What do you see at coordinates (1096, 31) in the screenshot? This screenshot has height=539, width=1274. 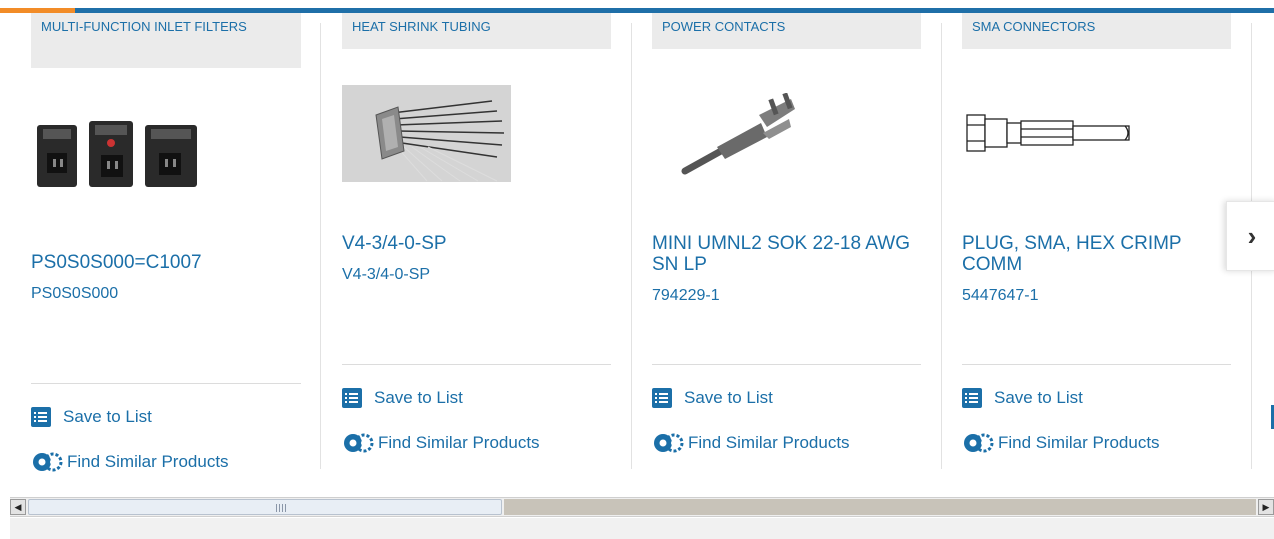 I see `category-label: SMA CONNECTORS` at bounding box center [1096, 31].